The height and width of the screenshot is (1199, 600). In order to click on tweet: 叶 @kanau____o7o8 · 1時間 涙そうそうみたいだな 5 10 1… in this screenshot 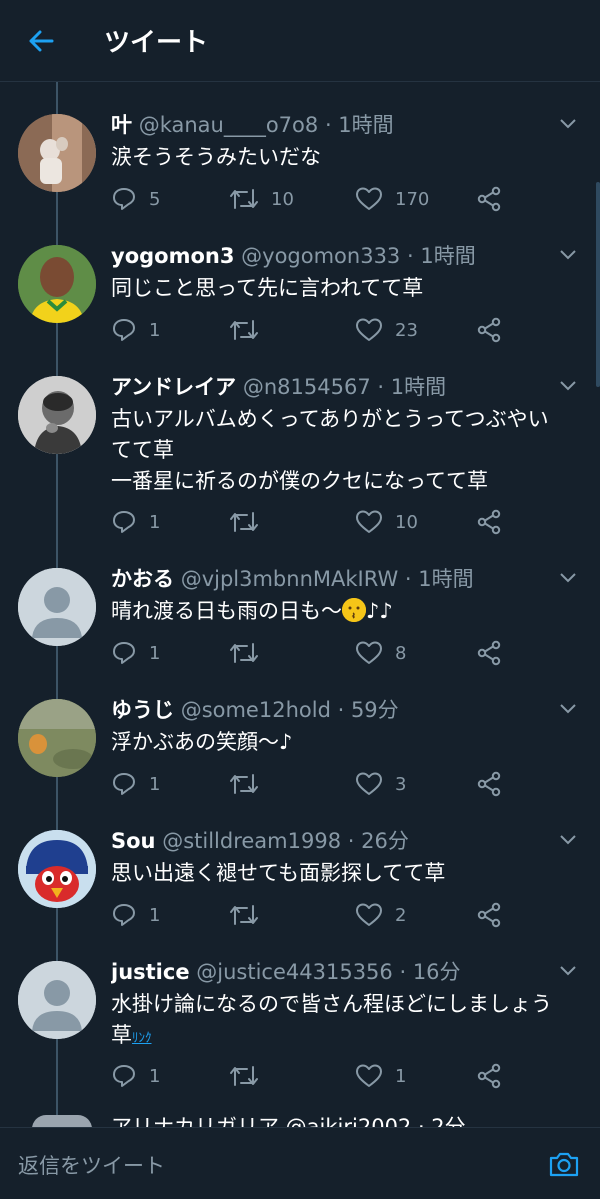, I will do `click(300, 147)`.